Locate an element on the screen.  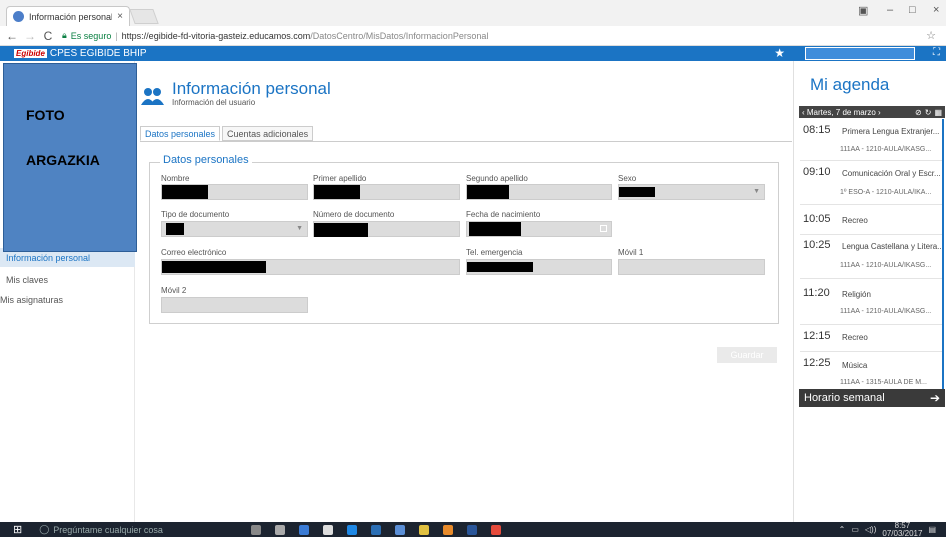
edge-icon is located at coordinates (352, 529).